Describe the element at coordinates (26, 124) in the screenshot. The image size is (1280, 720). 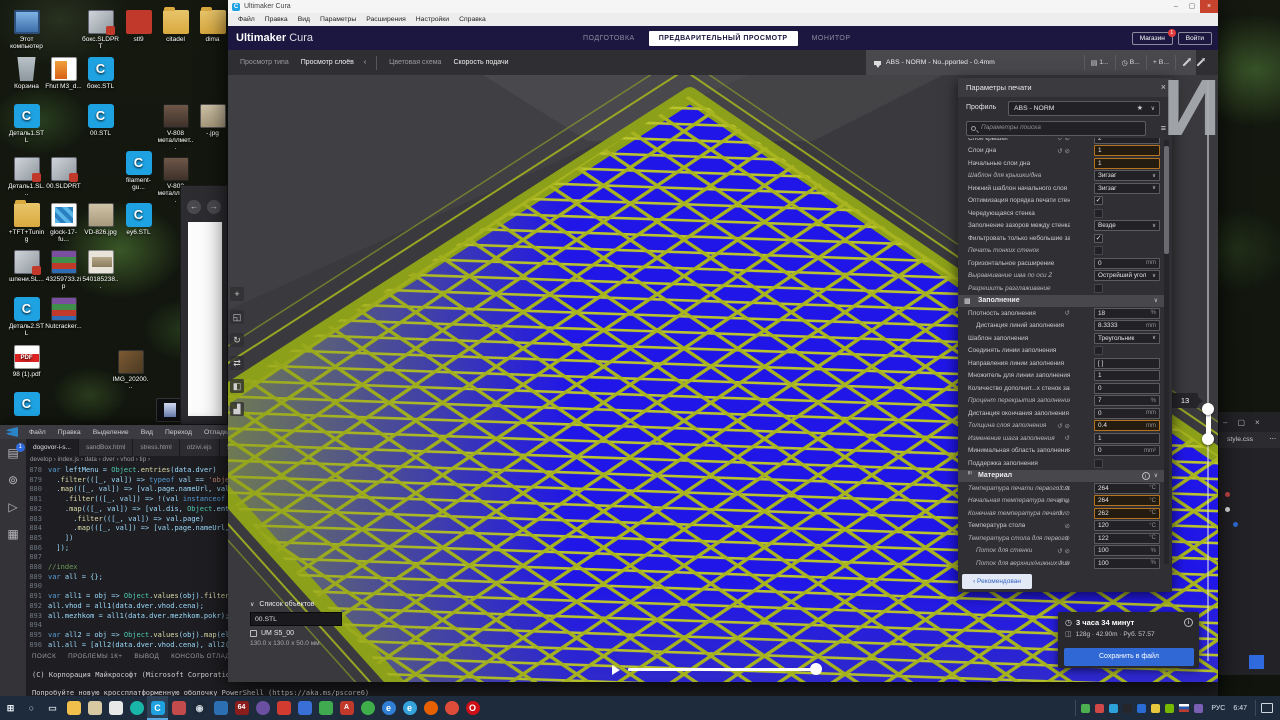
I see `desktop-icon-Деталь1.STL: Деталь1.STL` at that location.